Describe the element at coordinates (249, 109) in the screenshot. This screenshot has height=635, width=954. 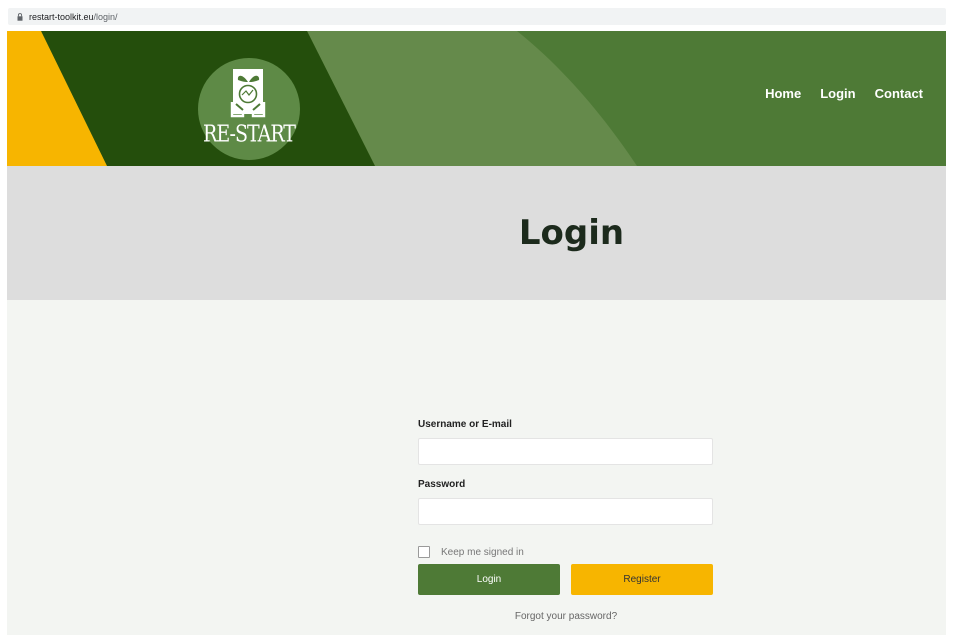
I see `site-logo: RE-START` at that location.